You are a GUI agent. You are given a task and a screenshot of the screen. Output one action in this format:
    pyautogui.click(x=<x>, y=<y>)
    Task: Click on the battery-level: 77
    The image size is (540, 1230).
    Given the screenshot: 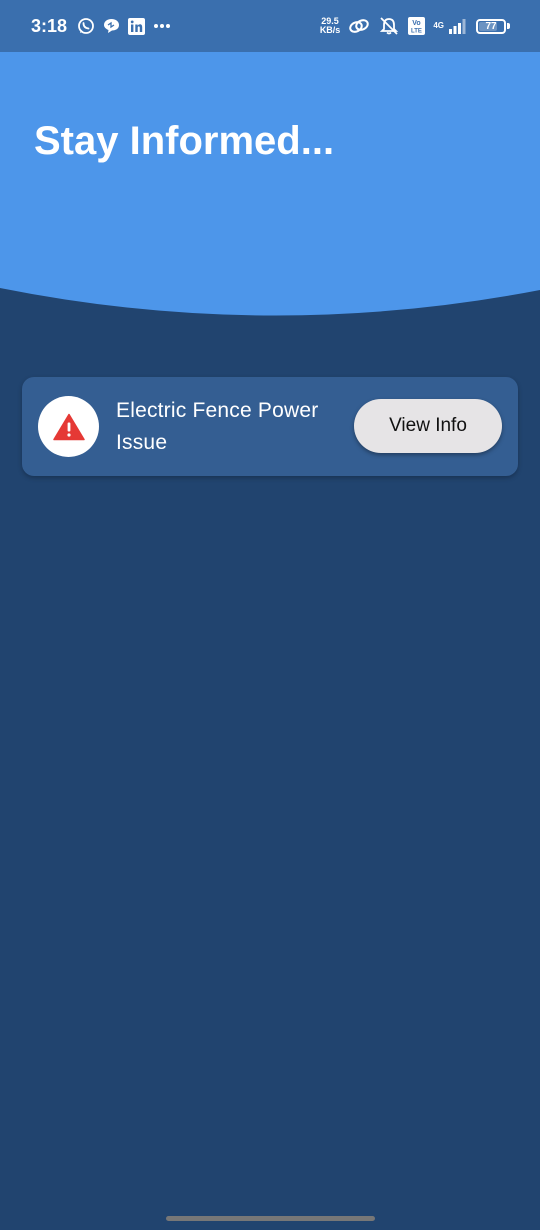 What is the action you would take?
    pyautogui.click(x=491, y=26)
    